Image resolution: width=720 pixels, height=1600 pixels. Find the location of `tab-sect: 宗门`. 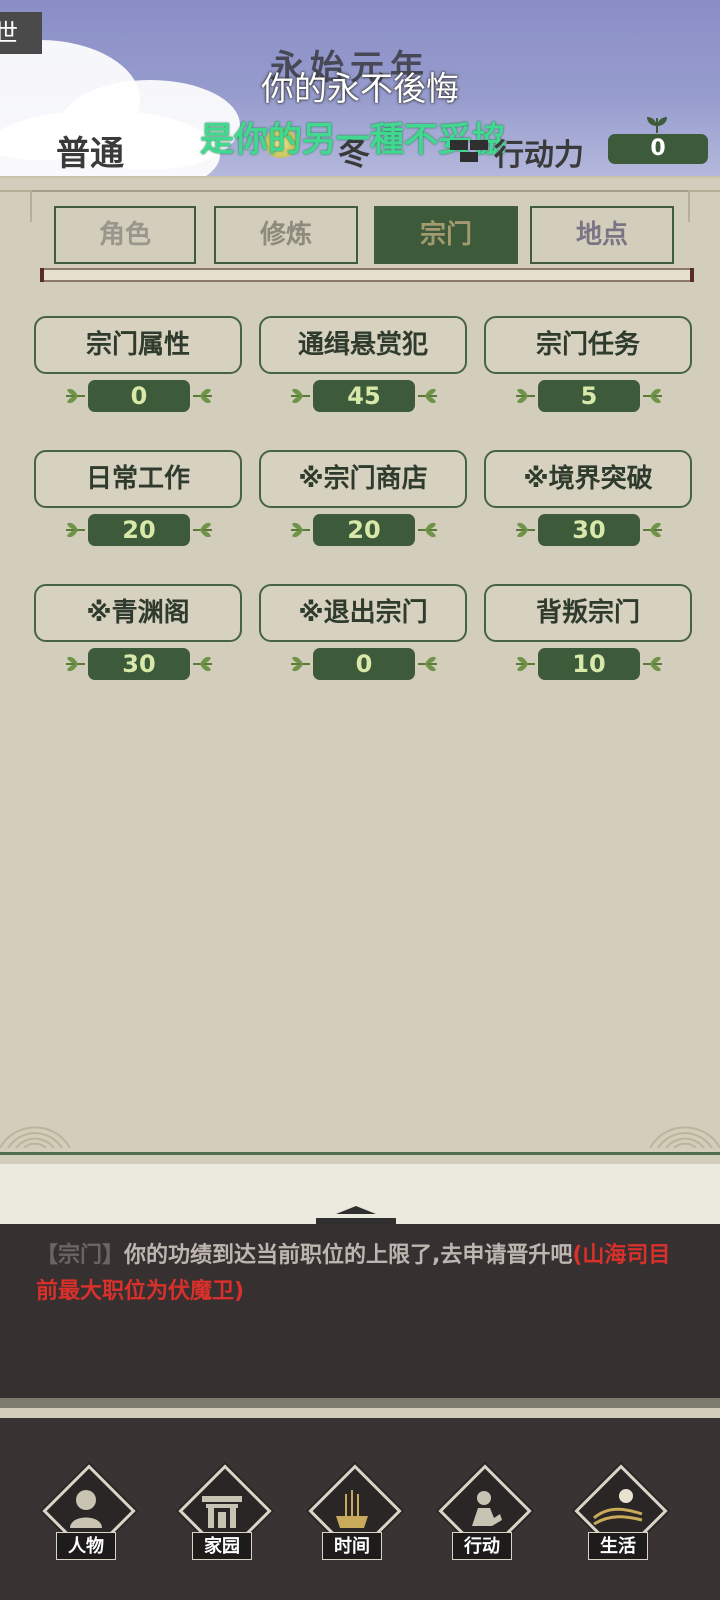

tab-sect: 宗门 is located at coordinates (446, 235).